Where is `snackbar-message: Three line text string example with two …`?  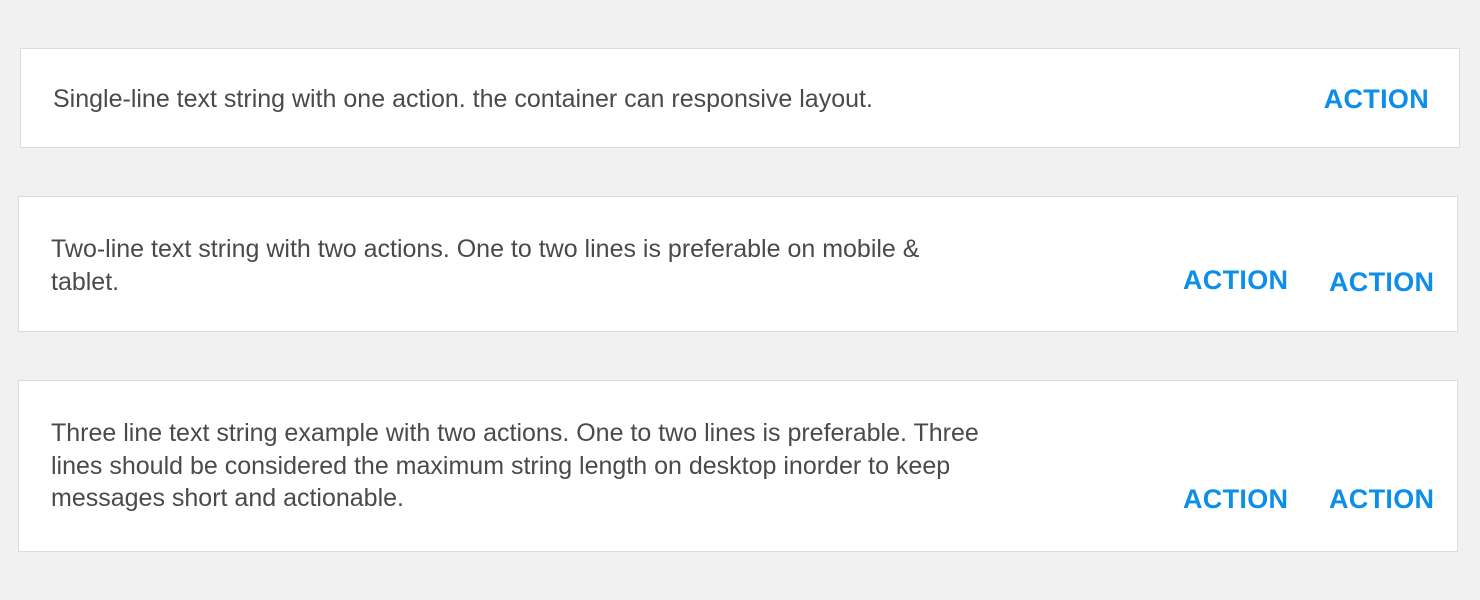 snackbar-message: Three line text string example with two … is located at coordinates (515, 465).